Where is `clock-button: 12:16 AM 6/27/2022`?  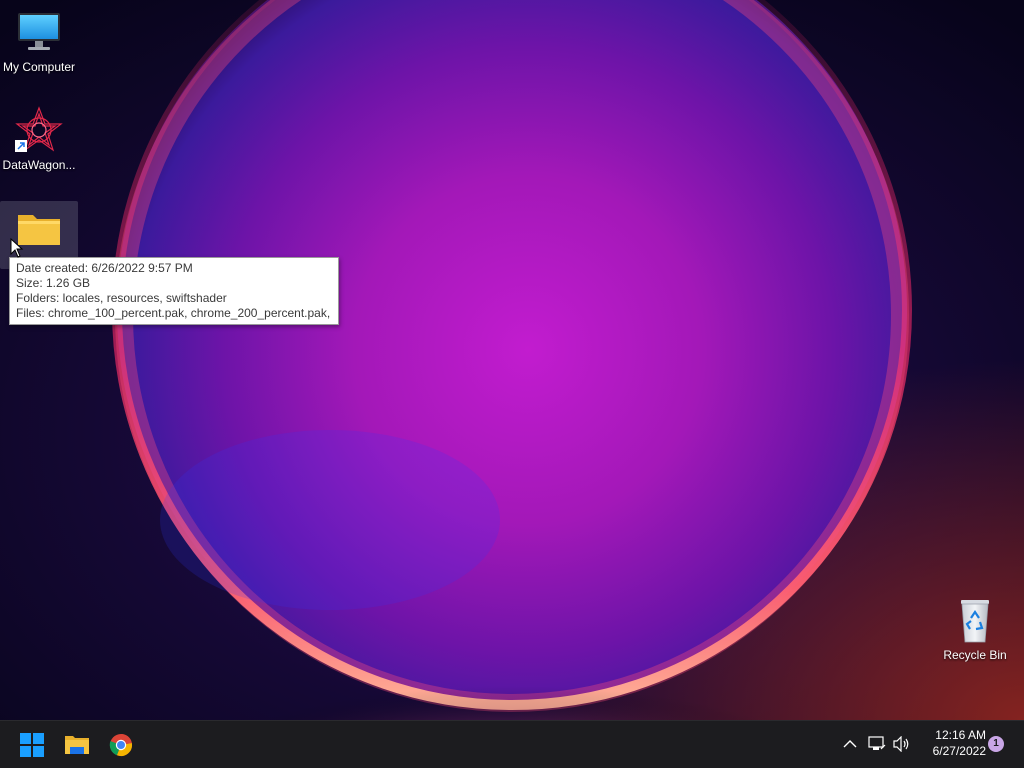 clock-button: 12:16 AM 6/27/2022 is located at coordinates (952, 743).